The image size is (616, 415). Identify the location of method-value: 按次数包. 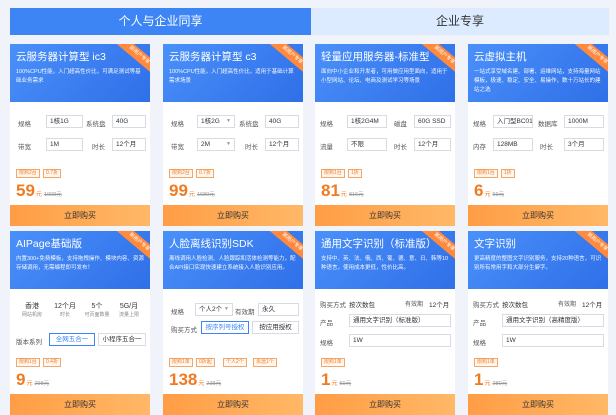
(515, 305).